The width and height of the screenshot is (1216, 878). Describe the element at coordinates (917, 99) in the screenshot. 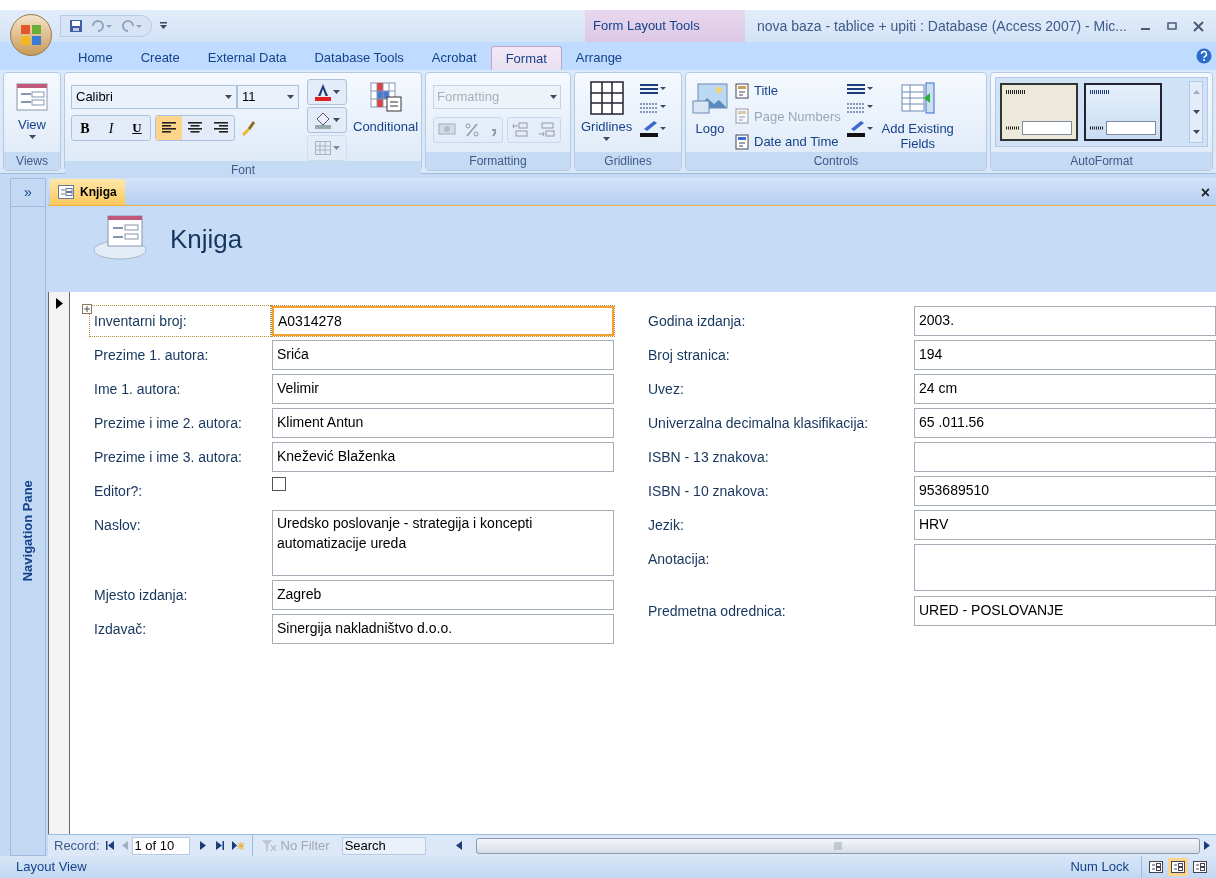

I see `field-list-icon` at that location.